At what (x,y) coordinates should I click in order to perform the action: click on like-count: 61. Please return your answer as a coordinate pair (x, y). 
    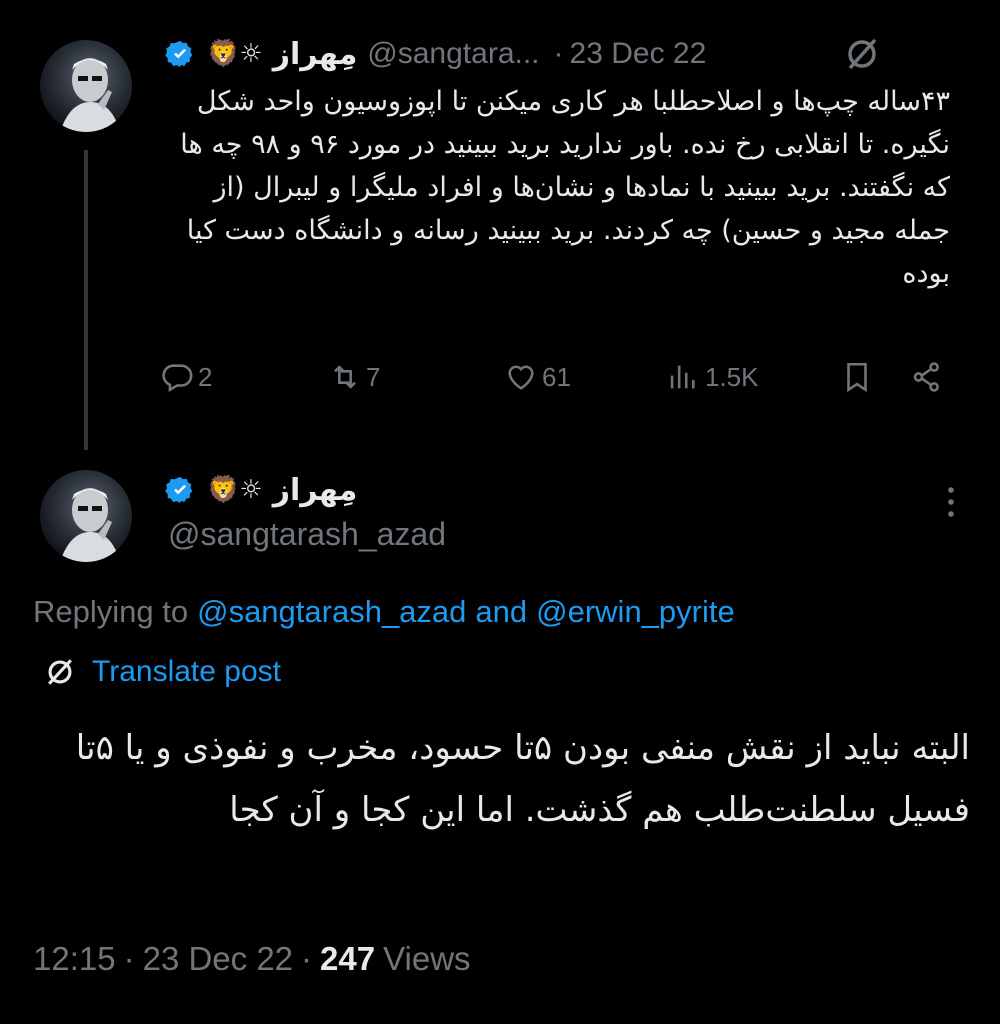
    Looking at the image, I should click on (556, 376).